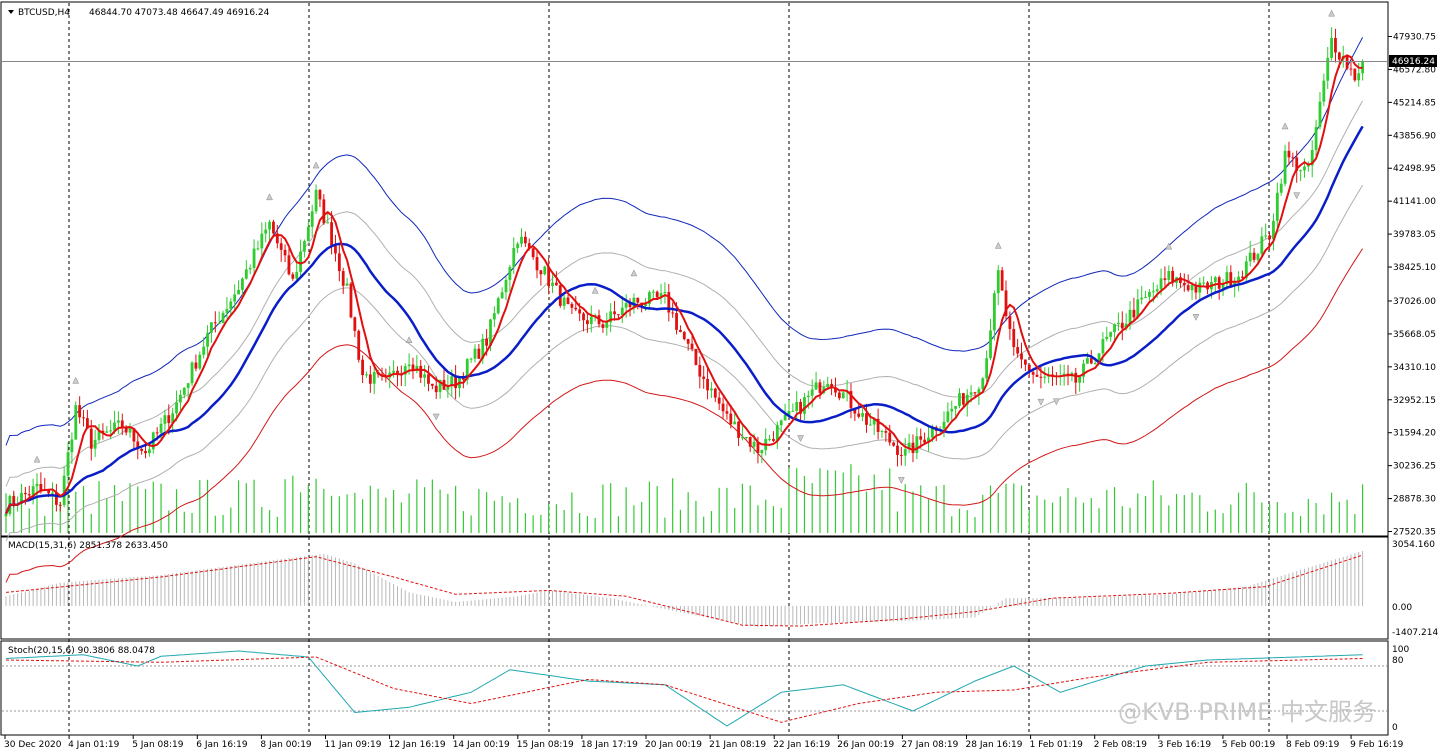  I want to click on price-tick-label: 47930.75, so click(1414, 38).